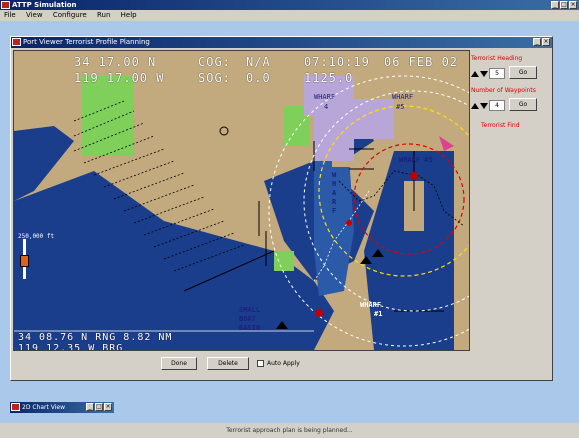 The width and height of the screenshot is (579, 438). What do you see at coordinates (16, 42) in the screenshot?
I see `window-icon` at bounding box center [16, 42].